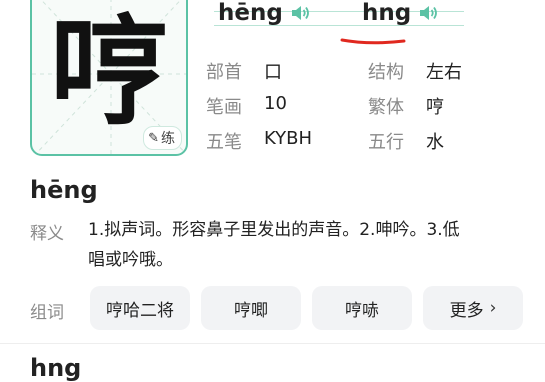 The image size is (545, 382). I want to click on meaning-line: 1.拟声词。形容鼻子里发出的声音。2.呻吟。3.低, so click(274, 230).